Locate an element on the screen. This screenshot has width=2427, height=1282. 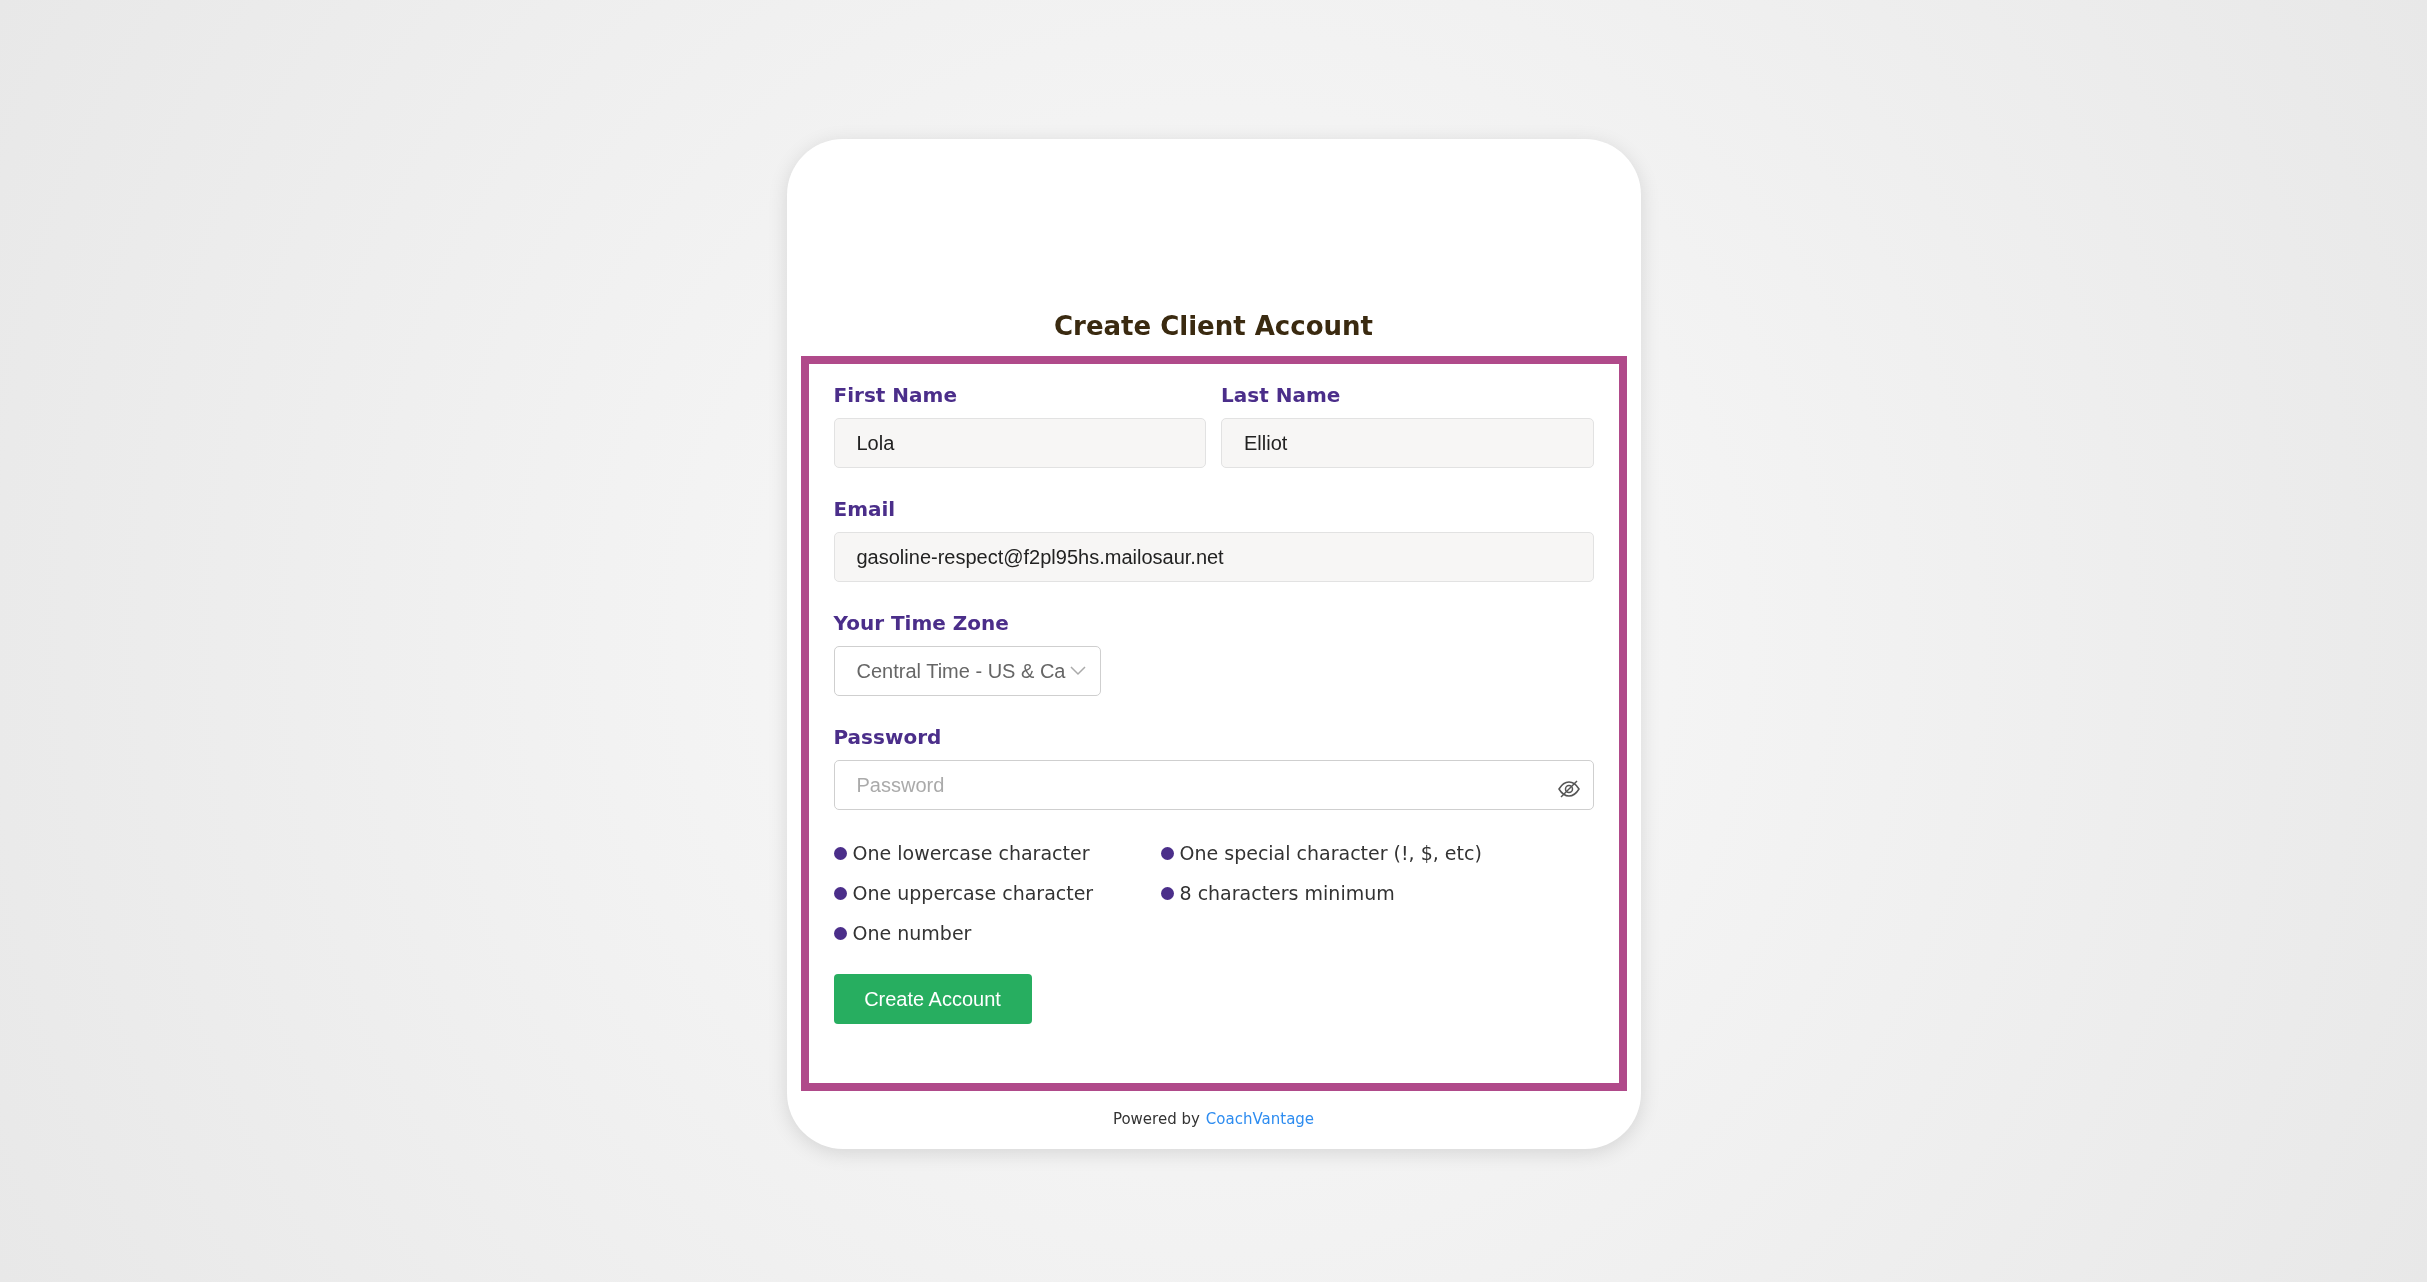
form-title: Create Client Account is located at coordinates (1213, 326).